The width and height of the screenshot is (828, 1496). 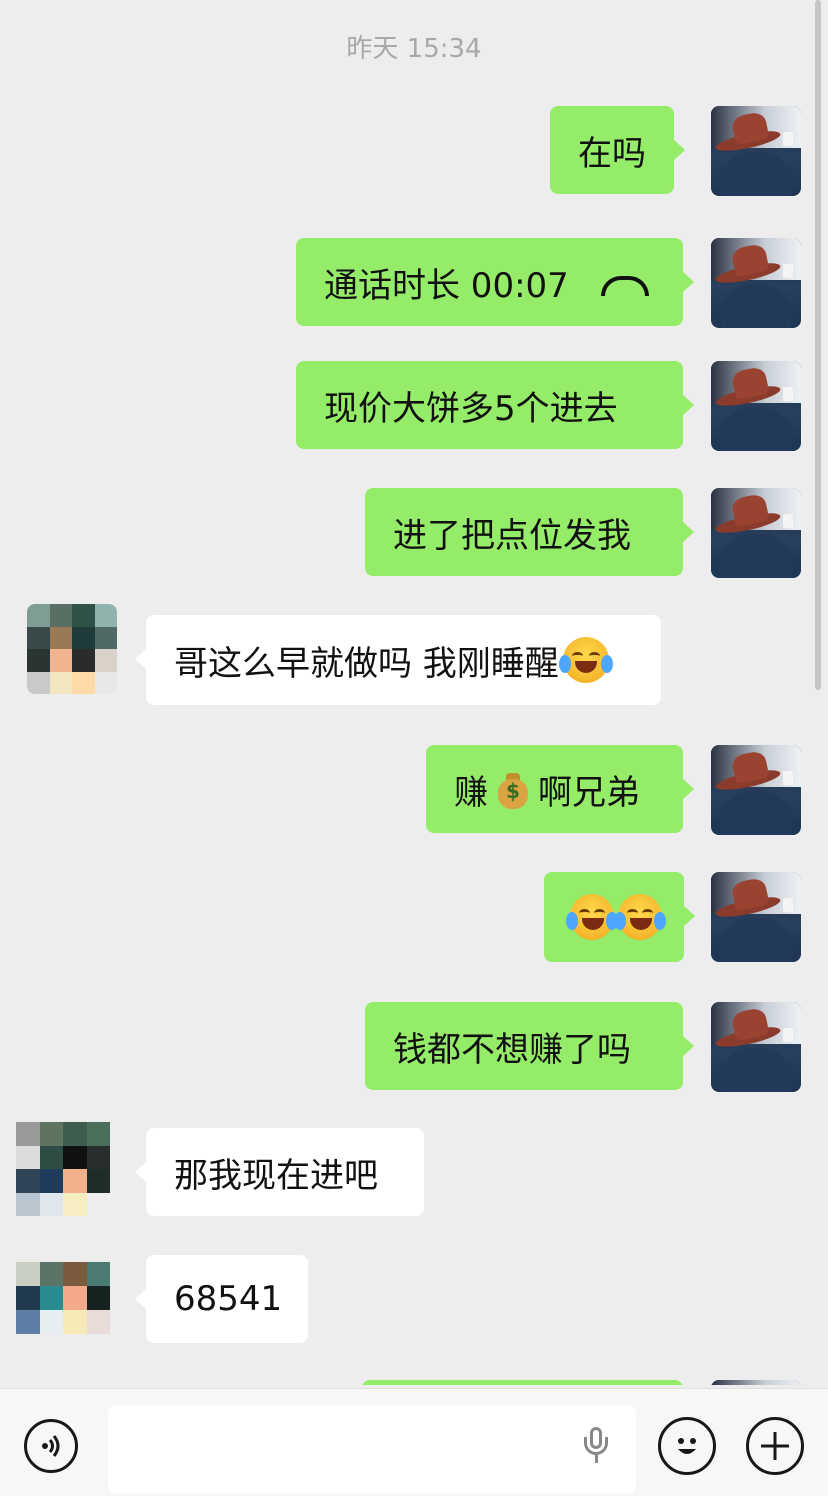 I want to click on message-bubble-received: 68541, so click(x=221, y=1299).